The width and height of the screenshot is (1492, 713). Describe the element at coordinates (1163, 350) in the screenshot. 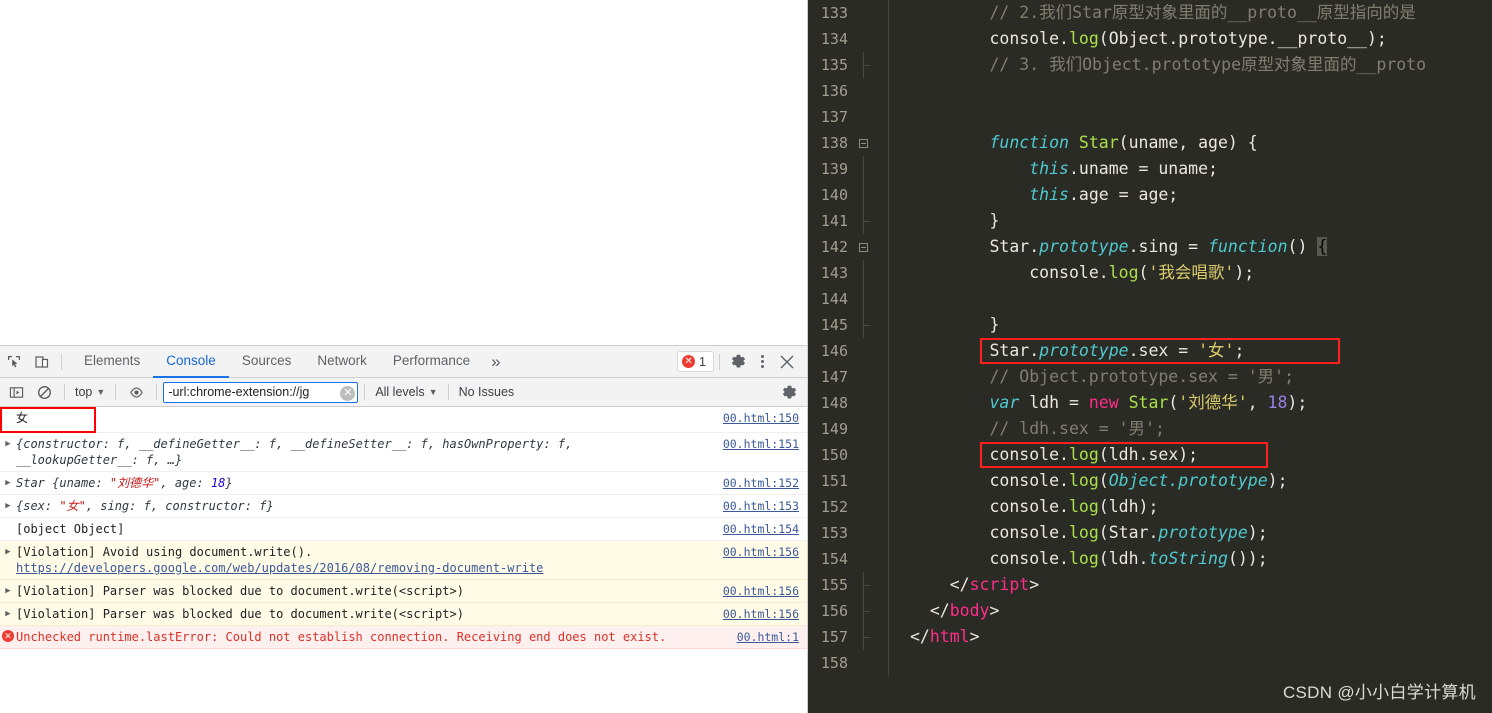

I see `code-token: .sex =` at that location.